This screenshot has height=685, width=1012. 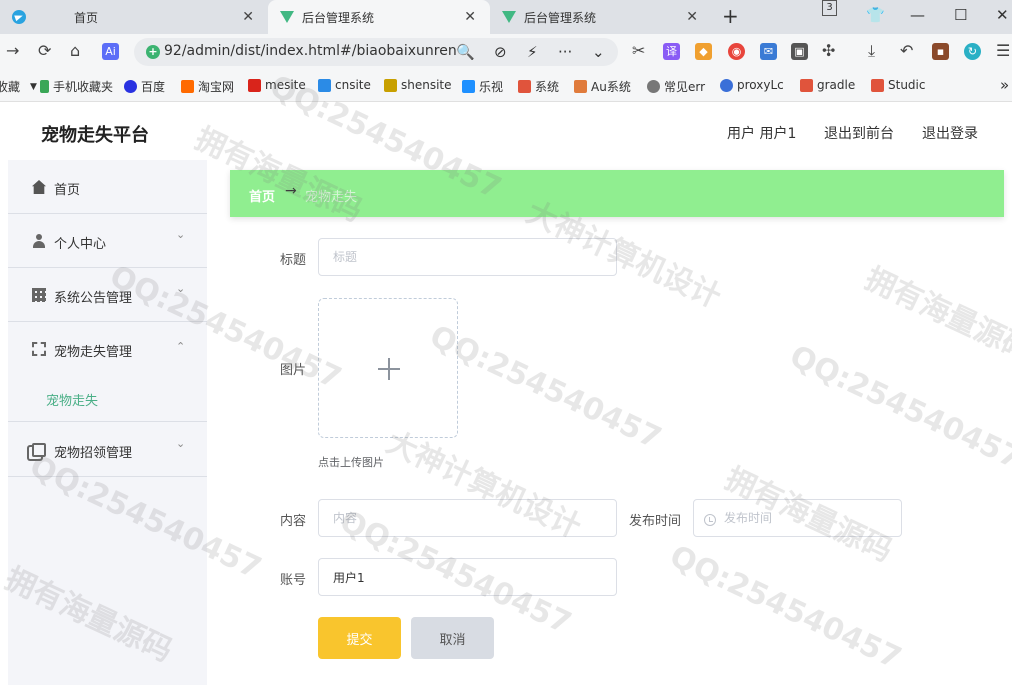 What do you see at coordinates (898, 85) in the screenshot?
I see `bookmark-item: Studic` at bounding box center [898, 85].